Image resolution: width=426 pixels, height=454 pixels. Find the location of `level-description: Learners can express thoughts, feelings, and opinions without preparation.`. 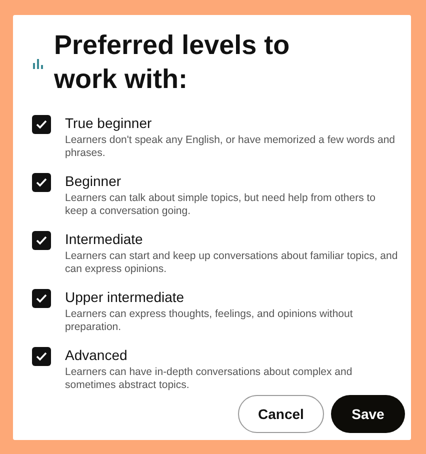

level-description: Learners can express thoughts, feelings, and opinions without preparation. is located at coordinates (209, 321).